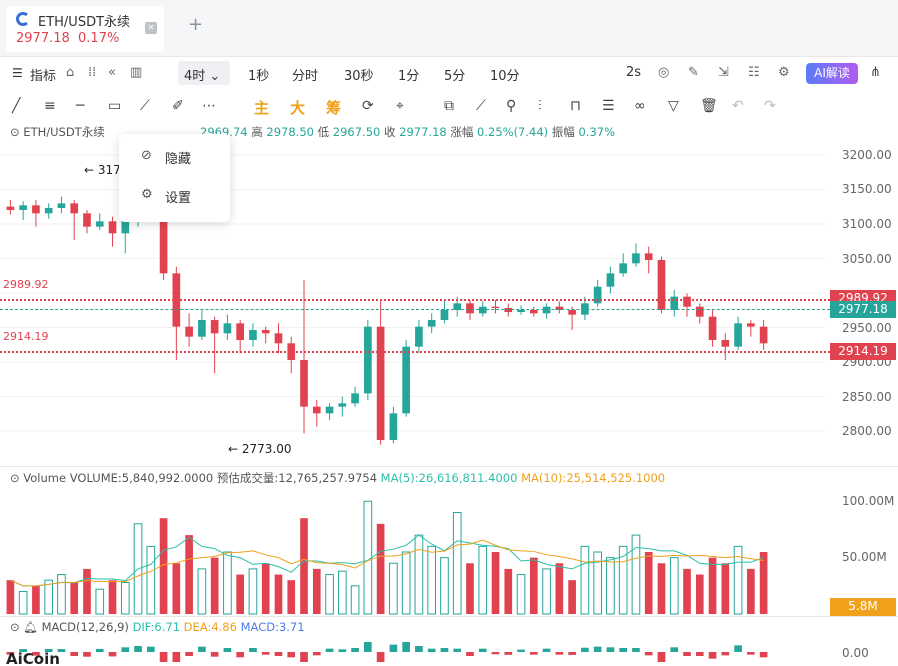 The image size is (898, 666). Describe the element at coordinates (260, 449) in the screenshot. I see `low-marker: ← 2773.00` at that location.